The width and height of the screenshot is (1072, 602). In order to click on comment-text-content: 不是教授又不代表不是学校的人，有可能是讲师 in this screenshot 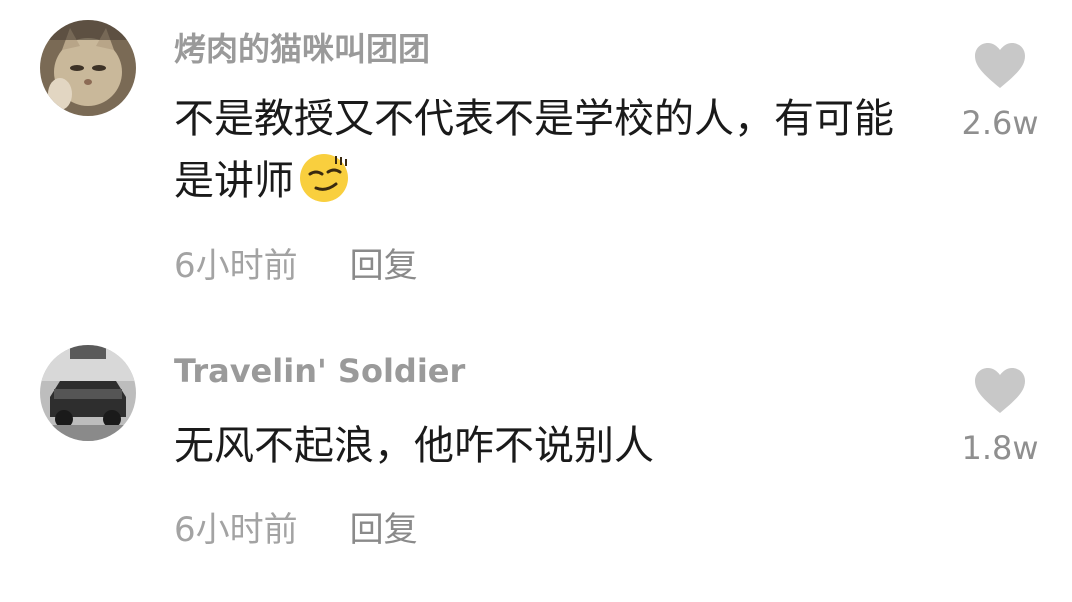, I will do `click(534, 150)`.